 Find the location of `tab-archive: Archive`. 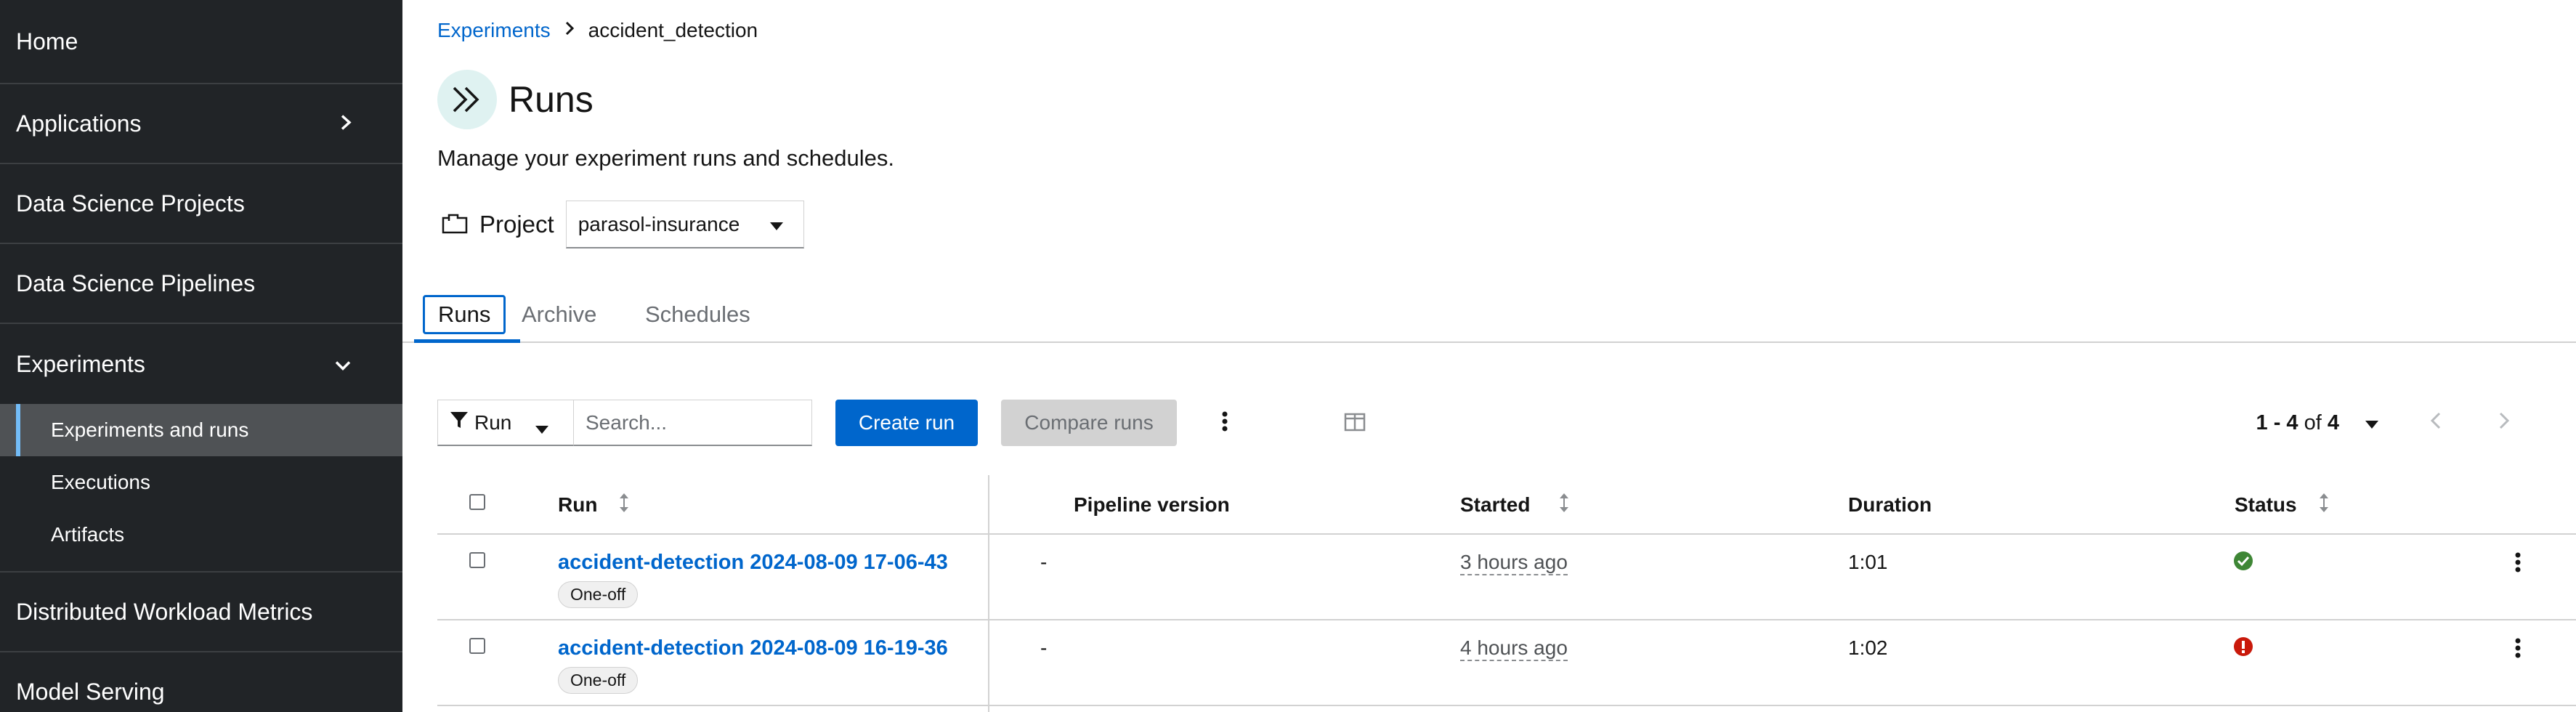

tab-archive: Archive is located at coordinates (559, 314).